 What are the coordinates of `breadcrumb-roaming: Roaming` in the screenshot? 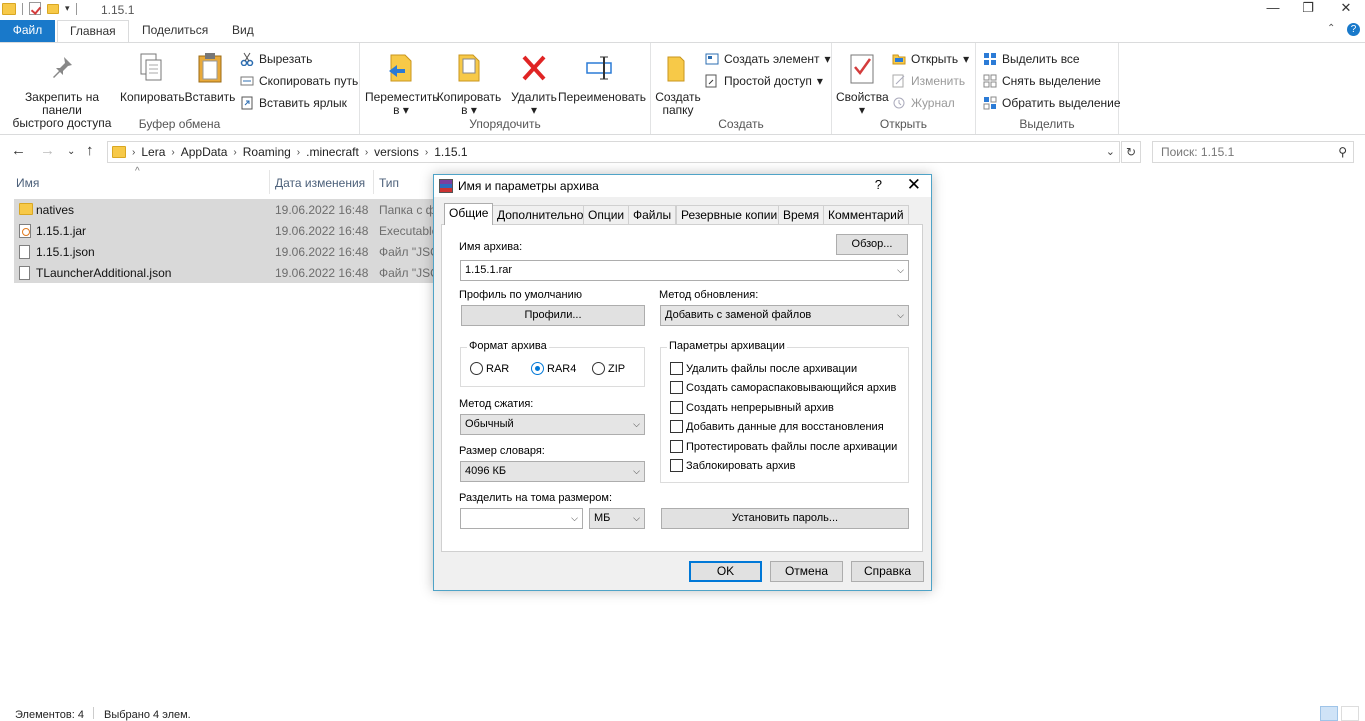 It's located at (267, 152).